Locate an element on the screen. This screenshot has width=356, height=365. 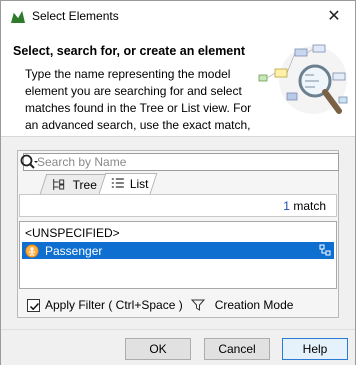
match-count: 1 match is located at coordinates (304, 206).